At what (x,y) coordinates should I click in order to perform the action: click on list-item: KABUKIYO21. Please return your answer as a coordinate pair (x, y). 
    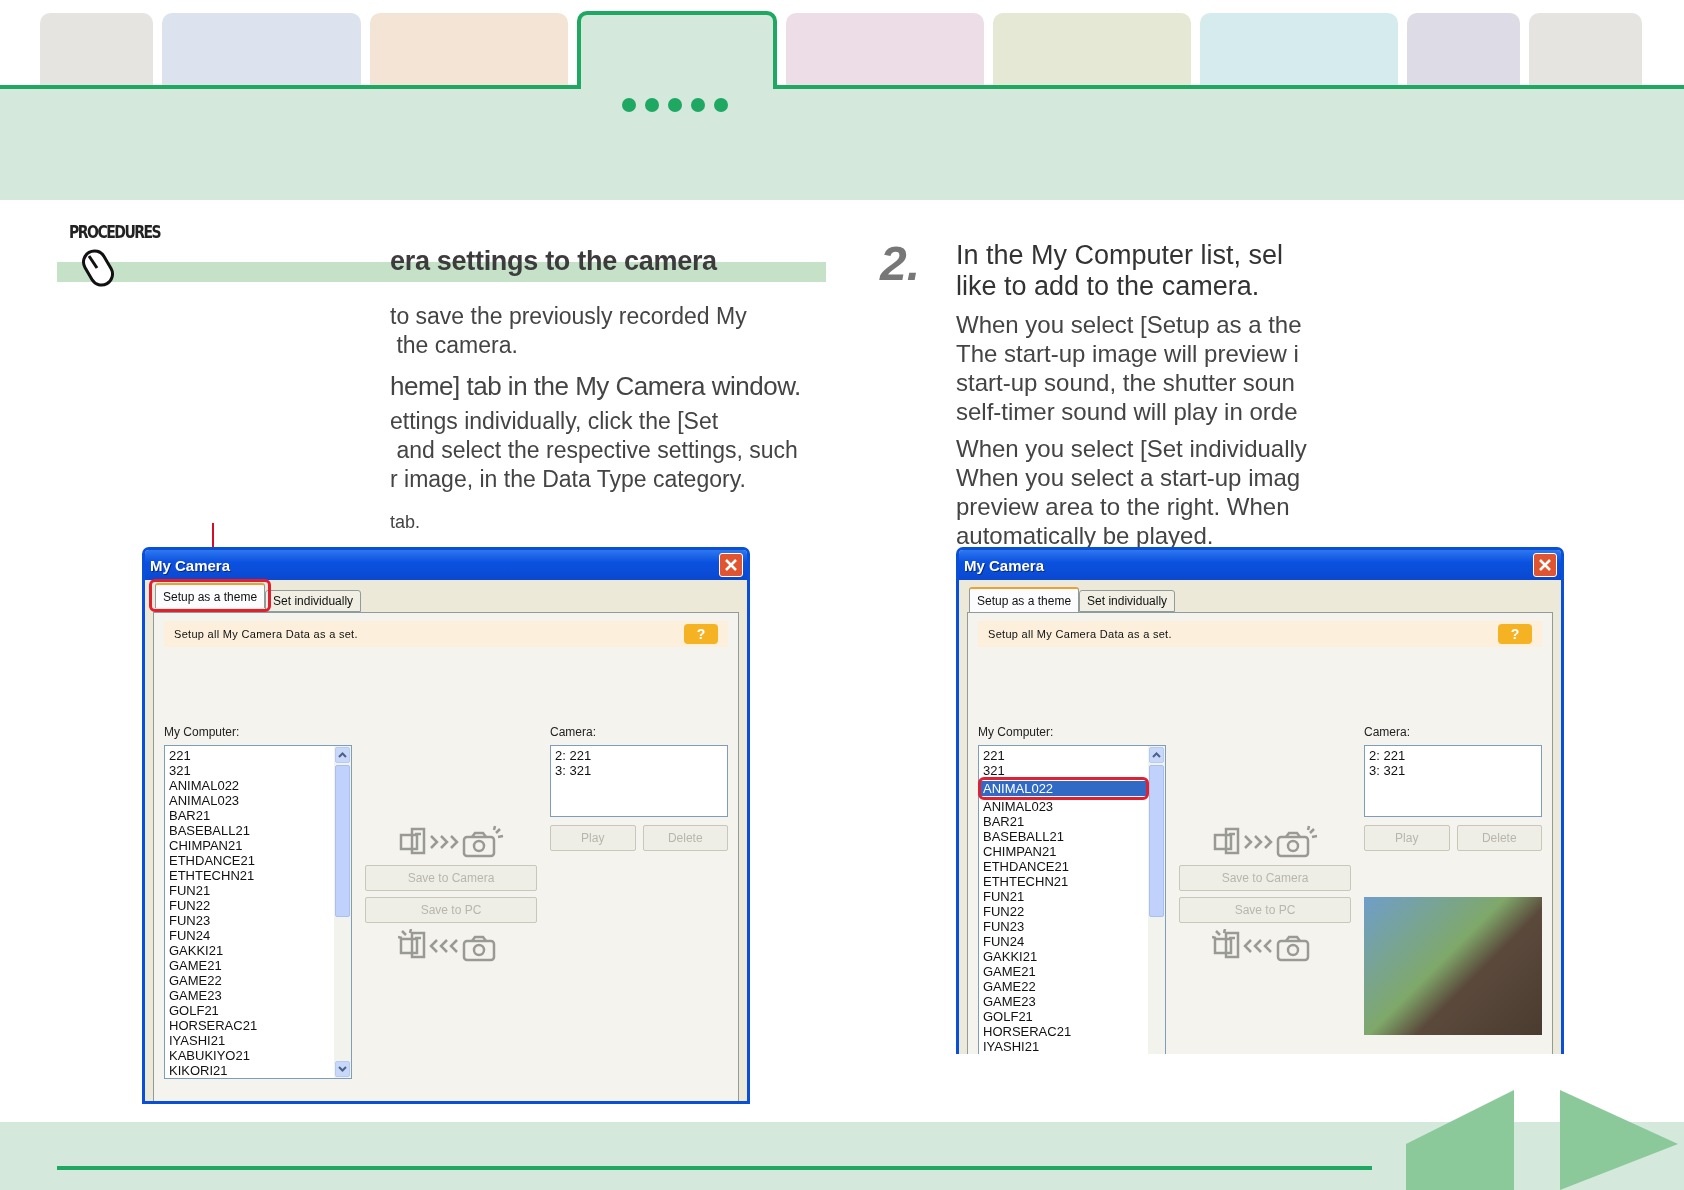
    Looking at the image, I should click on (249, 1055).